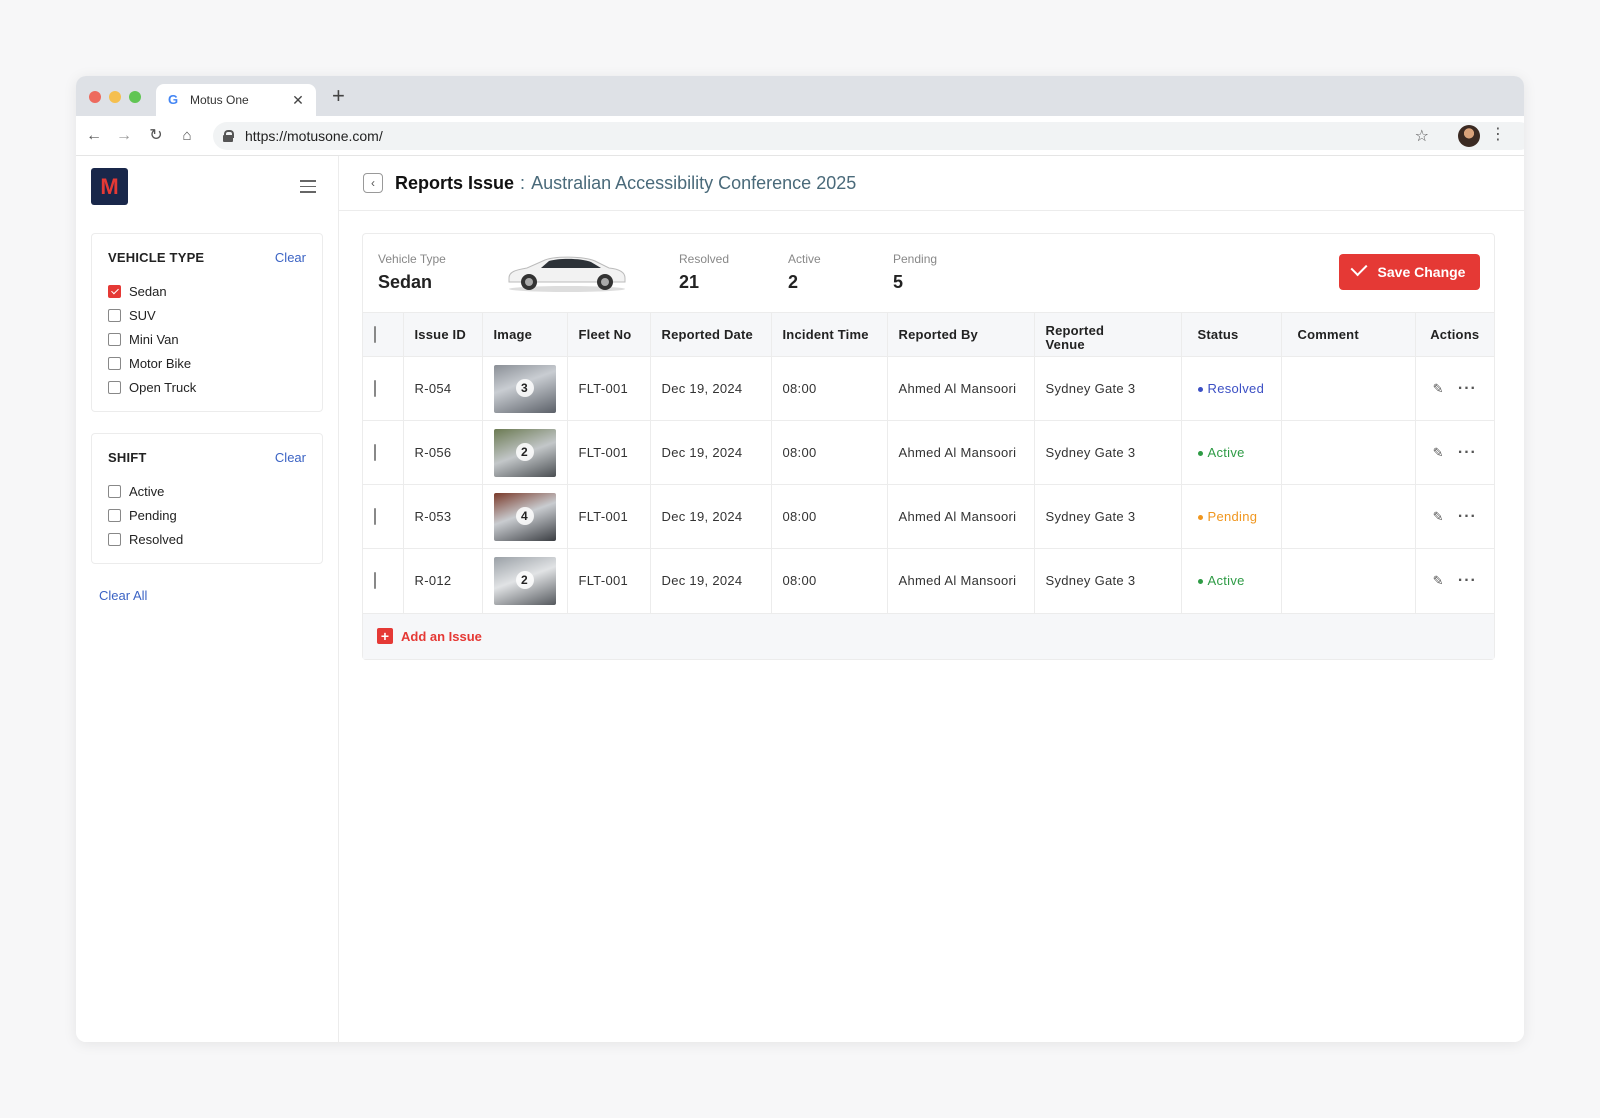  I want to click on suv-checkbox, so click(114, 315).